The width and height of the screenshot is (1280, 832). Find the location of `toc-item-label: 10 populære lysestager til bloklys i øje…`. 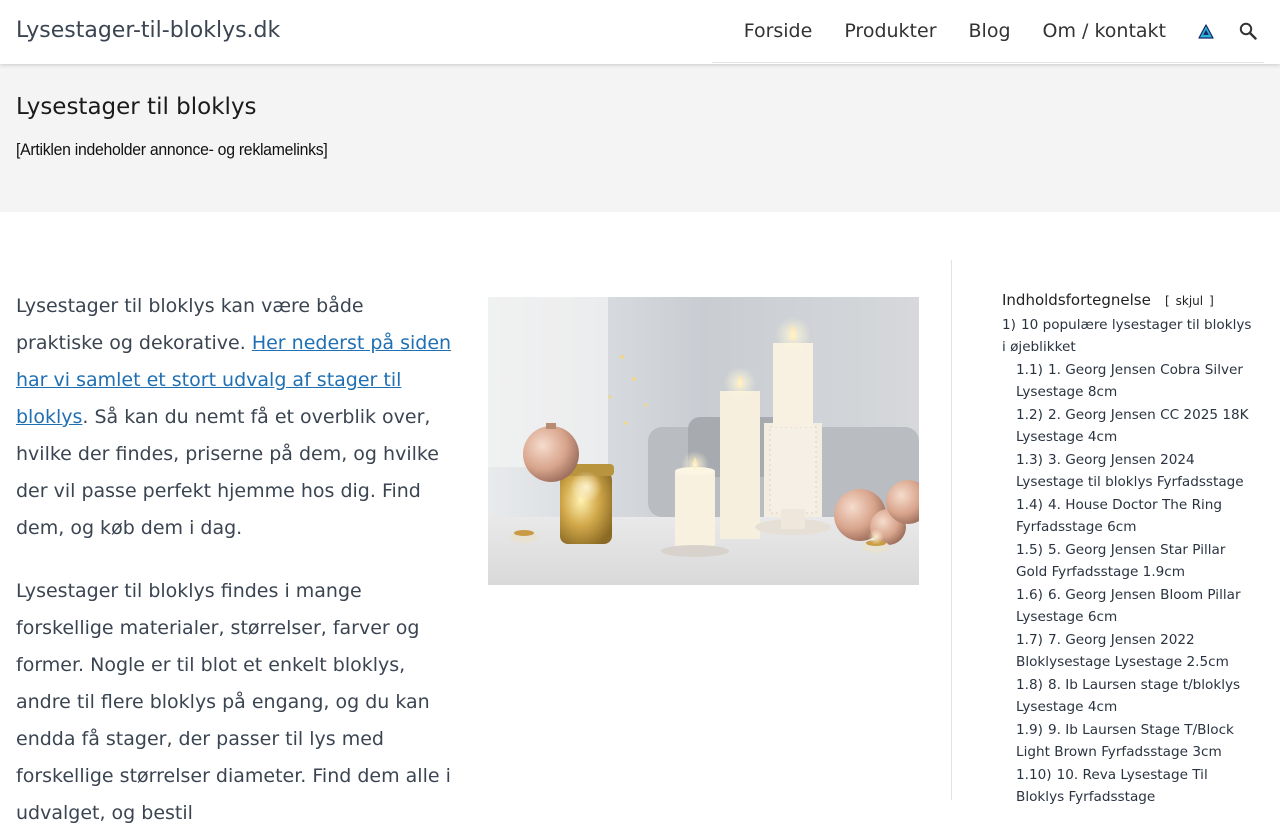

toc-item-label: 10 populære lysestager til bloklys i øje… is located at coordinates (1126, 336).